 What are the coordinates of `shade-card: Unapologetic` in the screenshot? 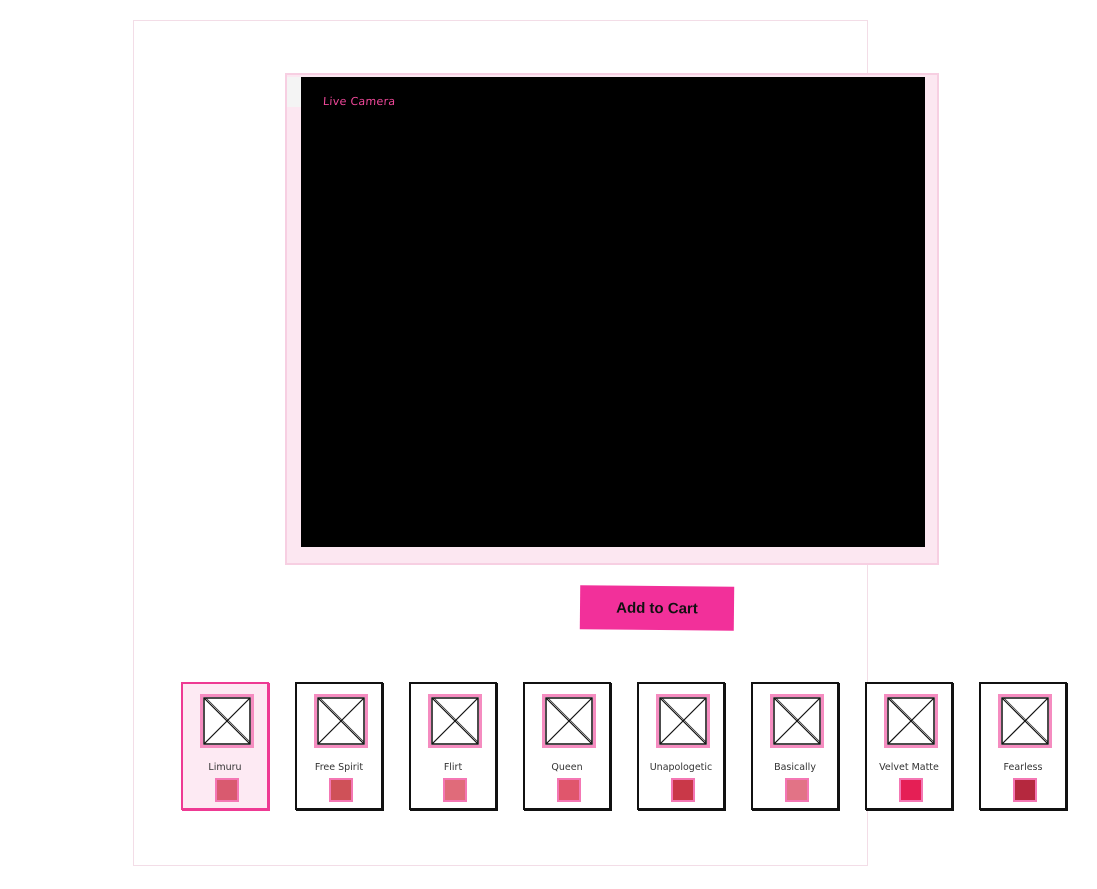 It's located at (681, 746).